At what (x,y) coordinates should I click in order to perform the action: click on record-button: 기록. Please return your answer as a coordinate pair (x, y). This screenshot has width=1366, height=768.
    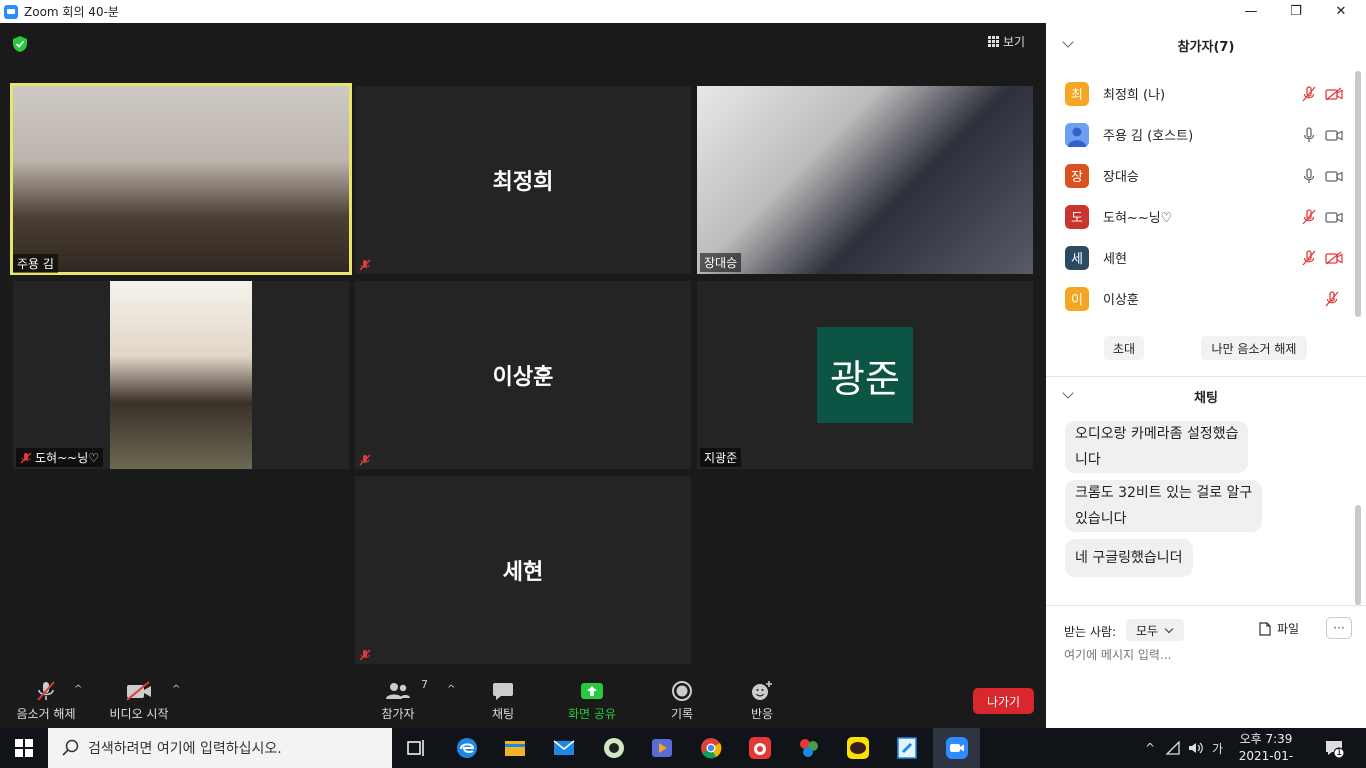
    Looking at the image, I should click on (682, 701).